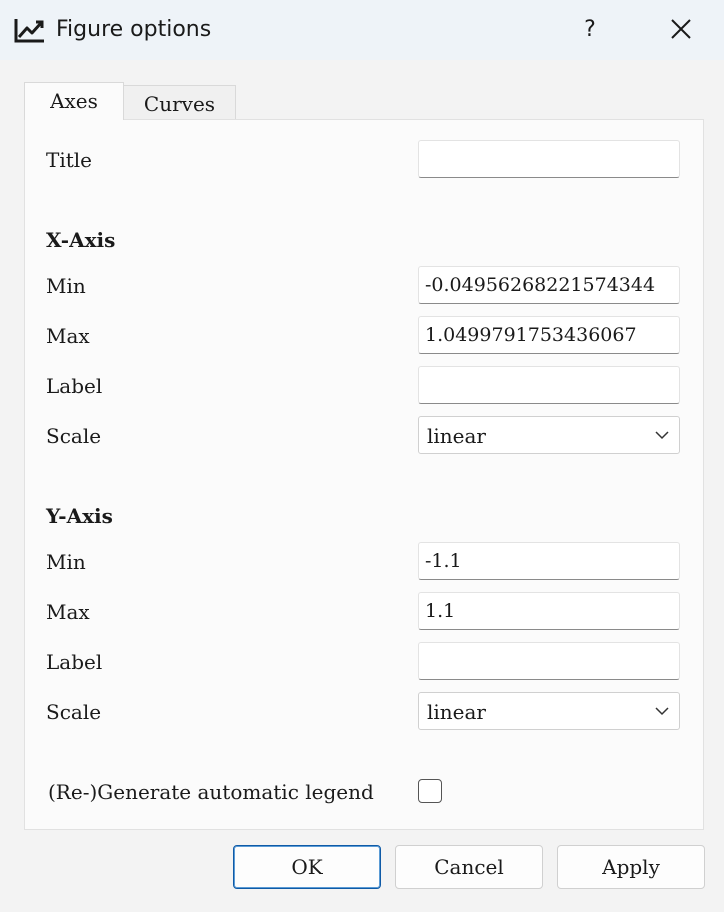  I want to click on x-min-label: Min, so click(66, 286).